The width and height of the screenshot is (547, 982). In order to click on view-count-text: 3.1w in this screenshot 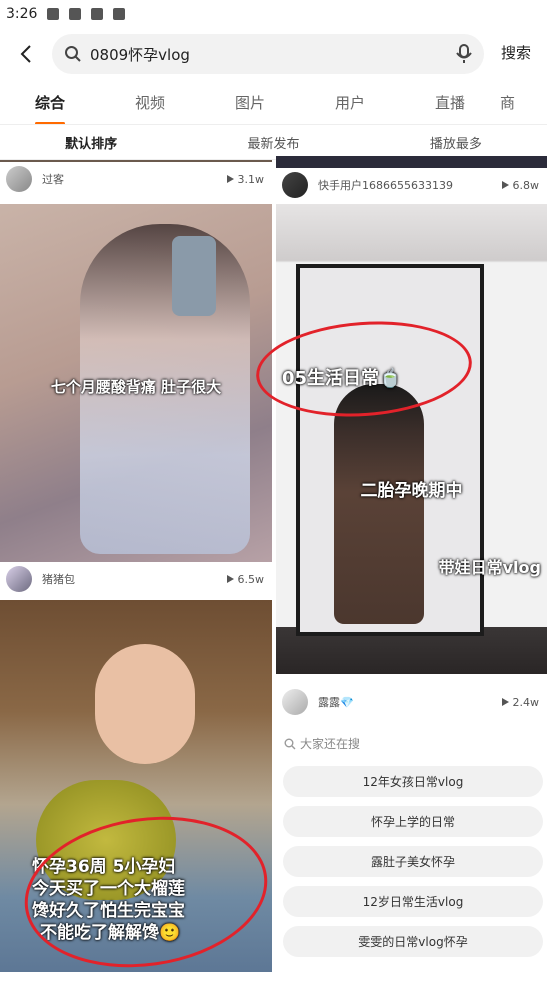, I will do `click(251, 179)`.